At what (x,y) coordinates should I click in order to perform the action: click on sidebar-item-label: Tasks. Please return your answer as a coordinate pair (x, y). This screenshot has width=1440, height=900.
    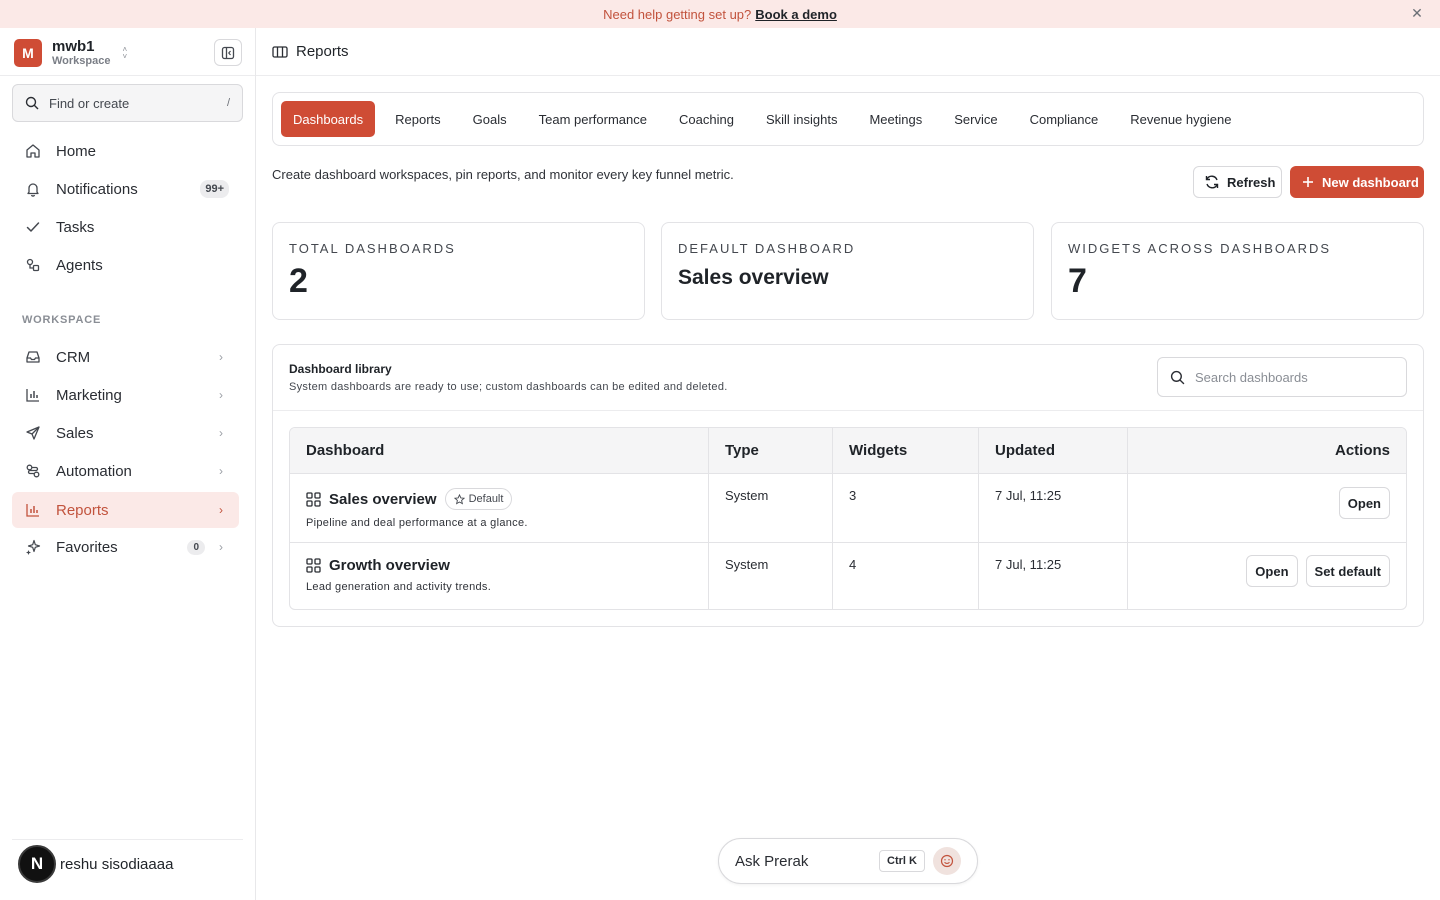
    Looking at the image, I should click on (75, 227).